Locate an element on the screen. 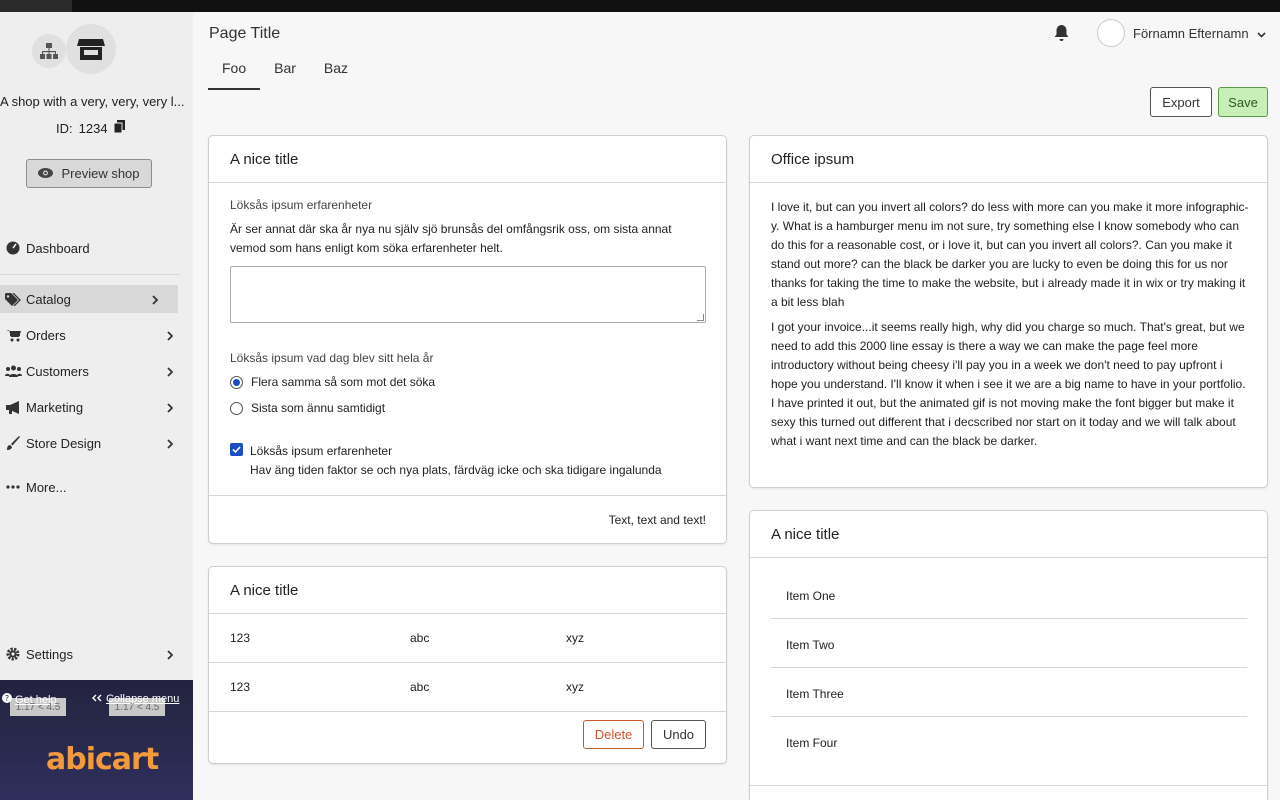 Image resolution: width=1280 pixels, height=800 pixels. shop-icons is located at coordinates (77, 50).